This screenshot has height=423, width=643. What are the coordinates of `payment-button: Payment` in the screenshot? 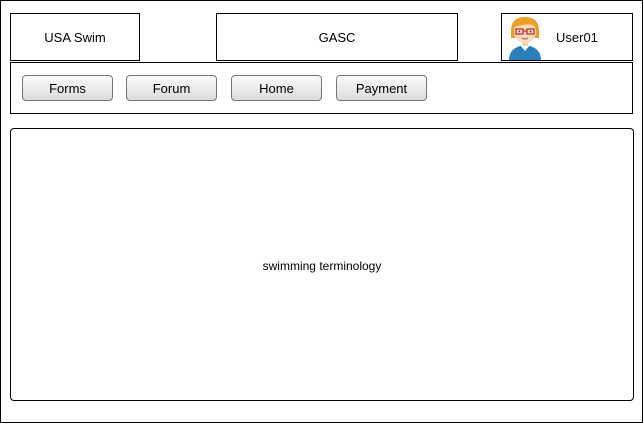 It's located at (381, 88).